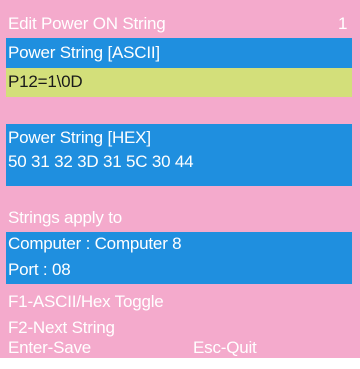 Image resolution: width=360 pixels, height=369 pixels. Describe the element at coordinates (84, 52) in the screenshot. I see `ascii-label: Power String [ASCII]` at that location.